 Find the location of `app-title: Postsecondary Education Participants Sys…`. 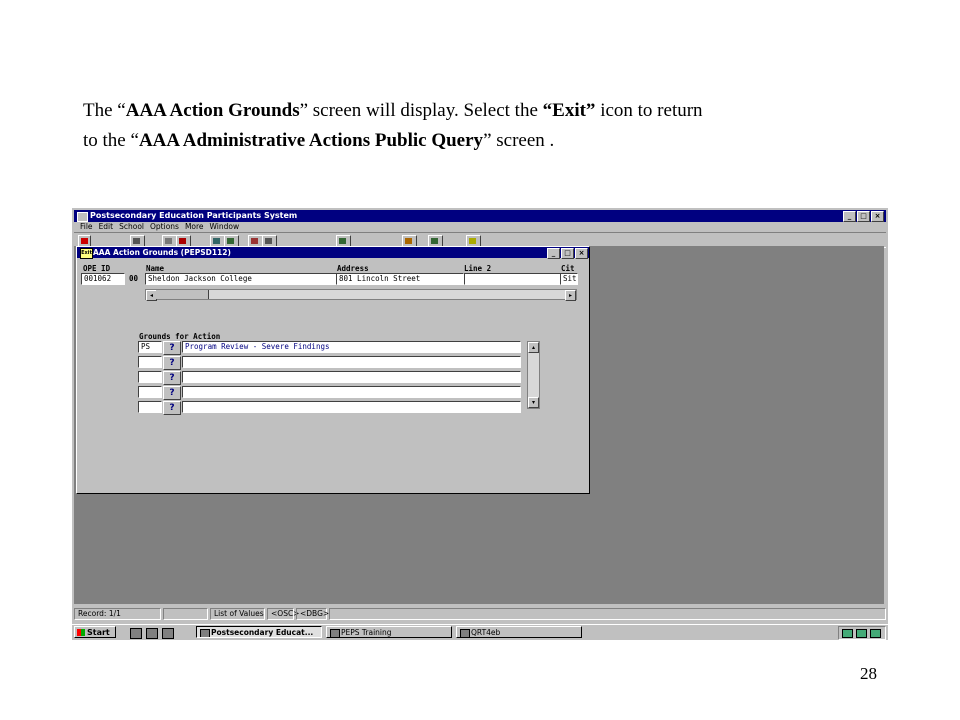

app-title: Postsecondary Education Participants Sys… is located at coordinates (194, 215).